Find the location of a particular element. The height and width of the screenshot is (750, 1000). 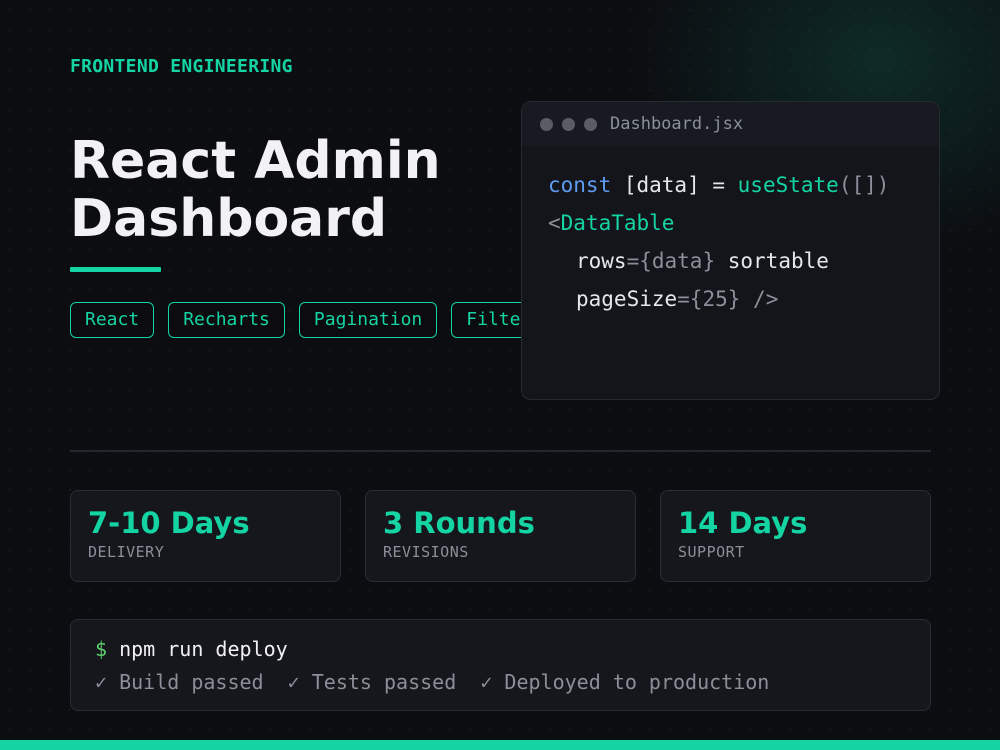

stat-label: DELIVERY is located at coordinates (126, 552).